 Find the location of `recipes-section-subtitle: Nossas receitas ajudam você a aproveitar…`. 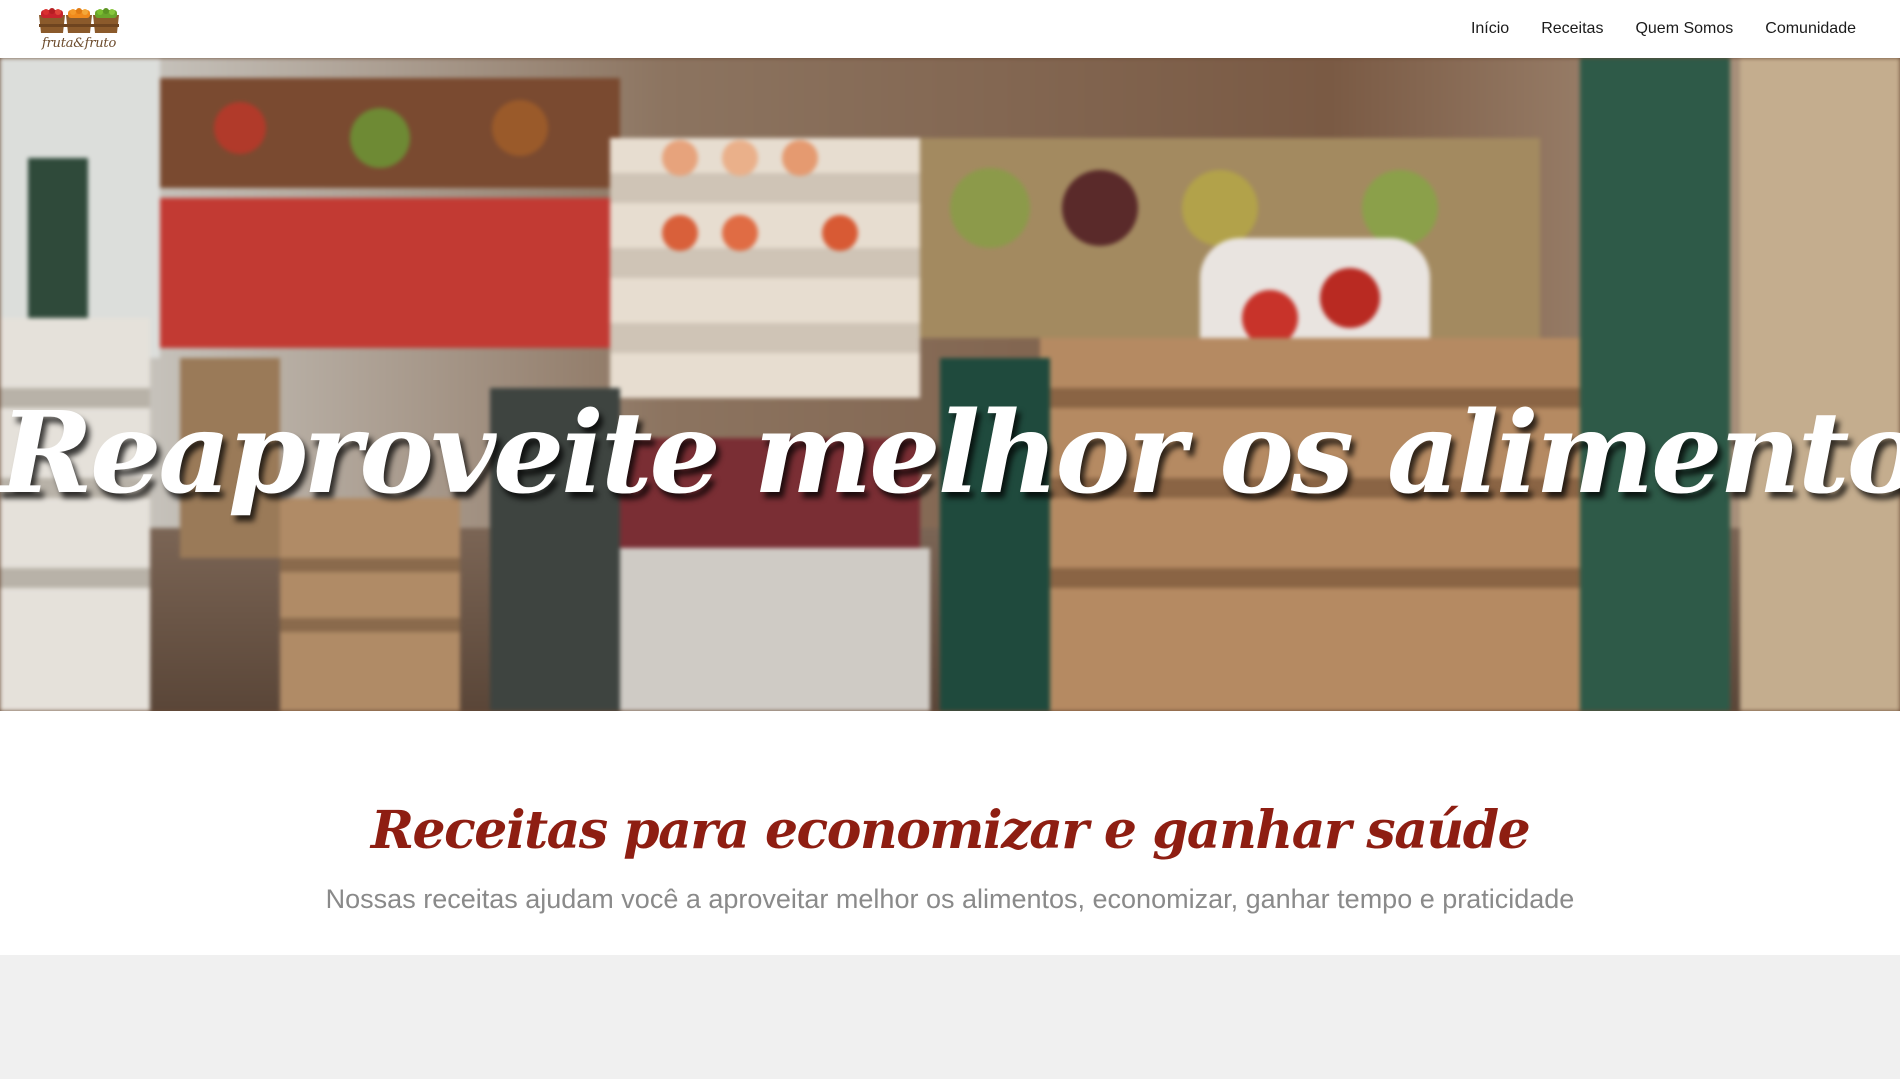

recipes-section-subtitle: Nossas receitas ajudam você a aproveitar… is located at coordinates (950, 899).